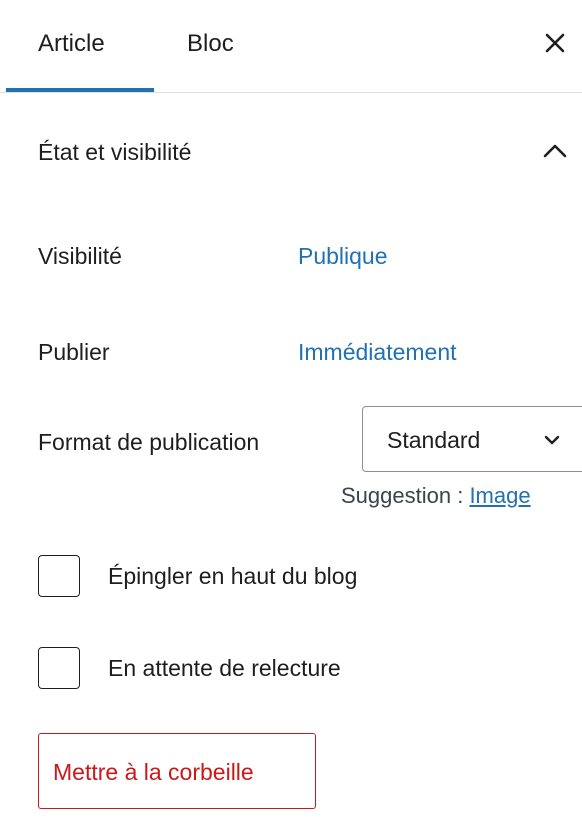 Image resolution: width=582 pixels, height=824 pixels. Describe the element at coordinates (71, 44) in the screenshot. I see `tab-article: Article` at that location.